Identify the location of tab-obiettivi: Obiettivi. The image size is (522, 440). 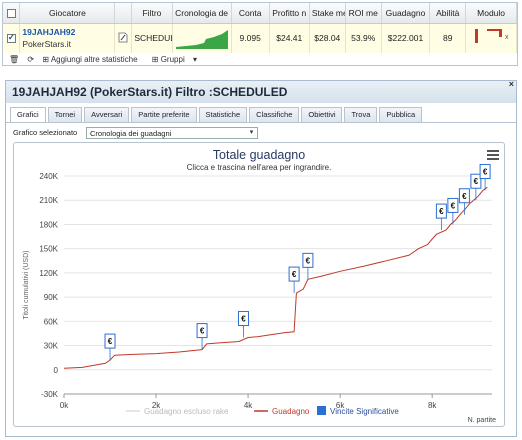
(322, 114).